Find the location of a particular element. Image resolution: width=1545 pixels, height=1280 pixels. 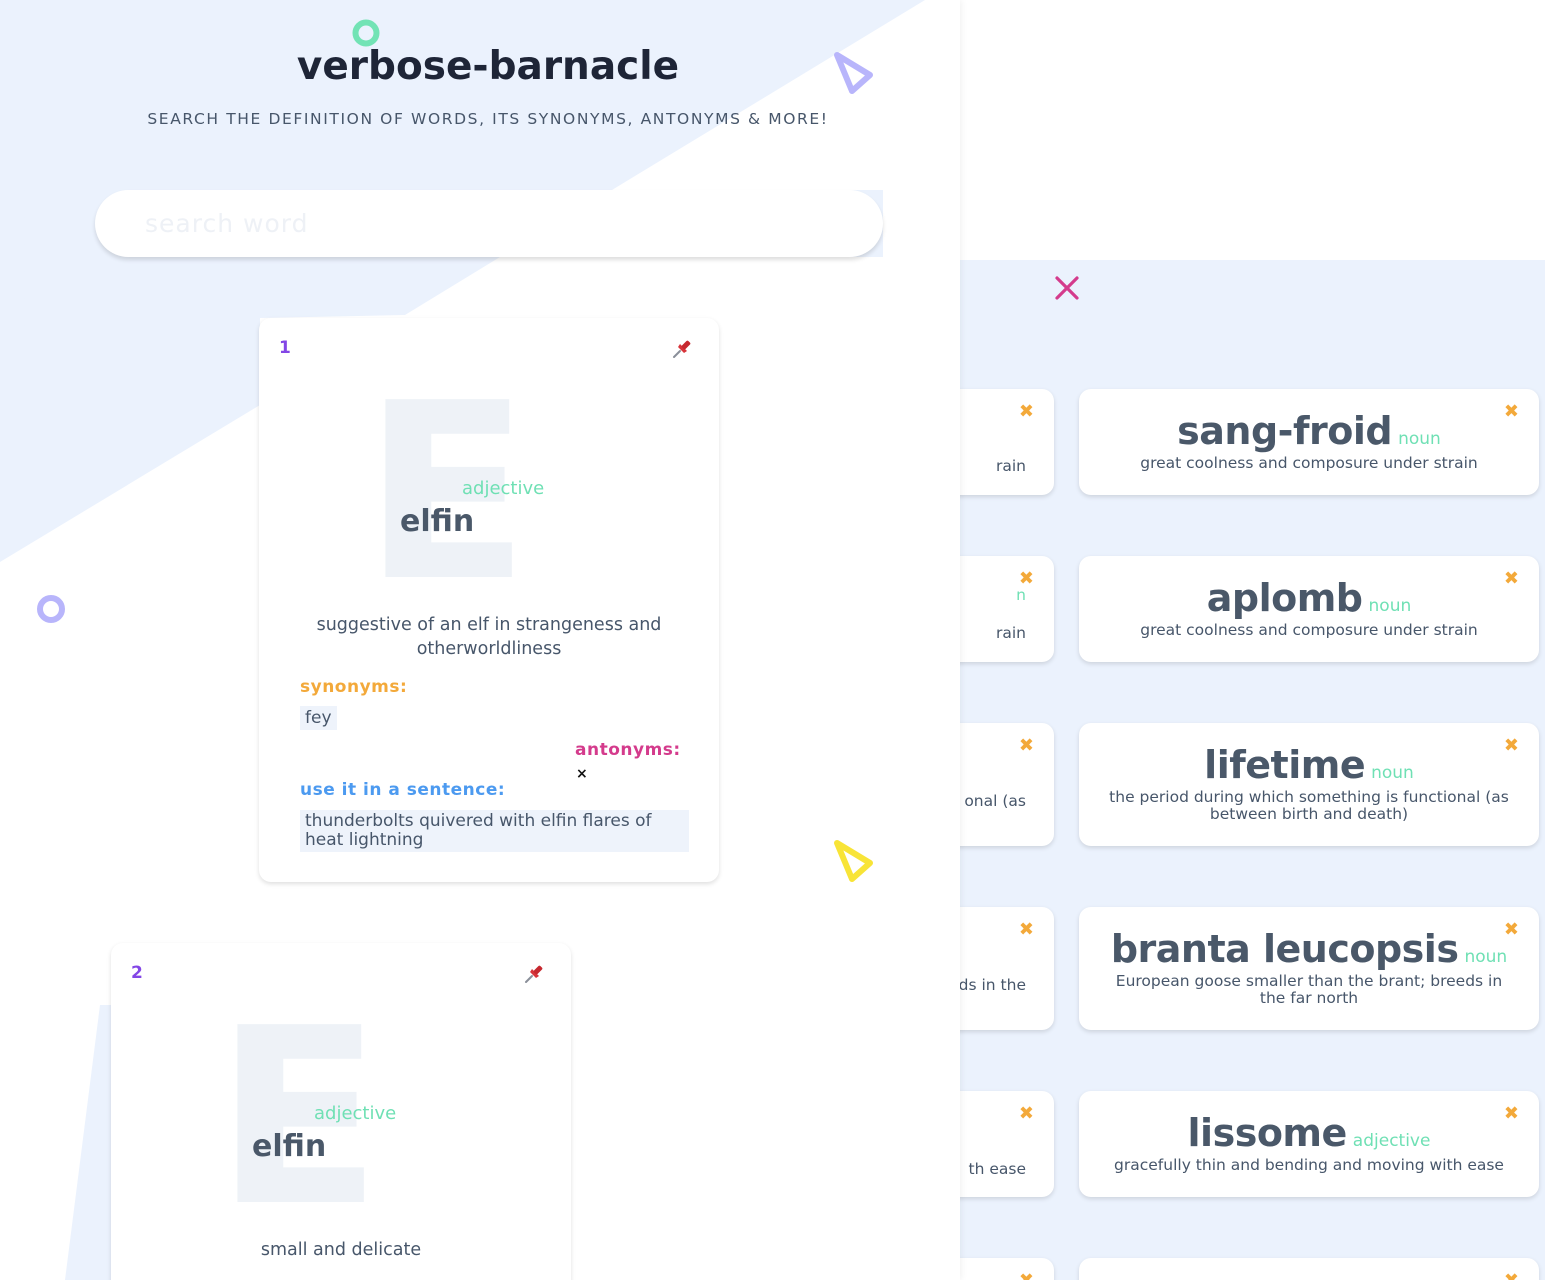

result-card: 2 E adjective elfin small and delicate is located at coordinates (341, 1111).